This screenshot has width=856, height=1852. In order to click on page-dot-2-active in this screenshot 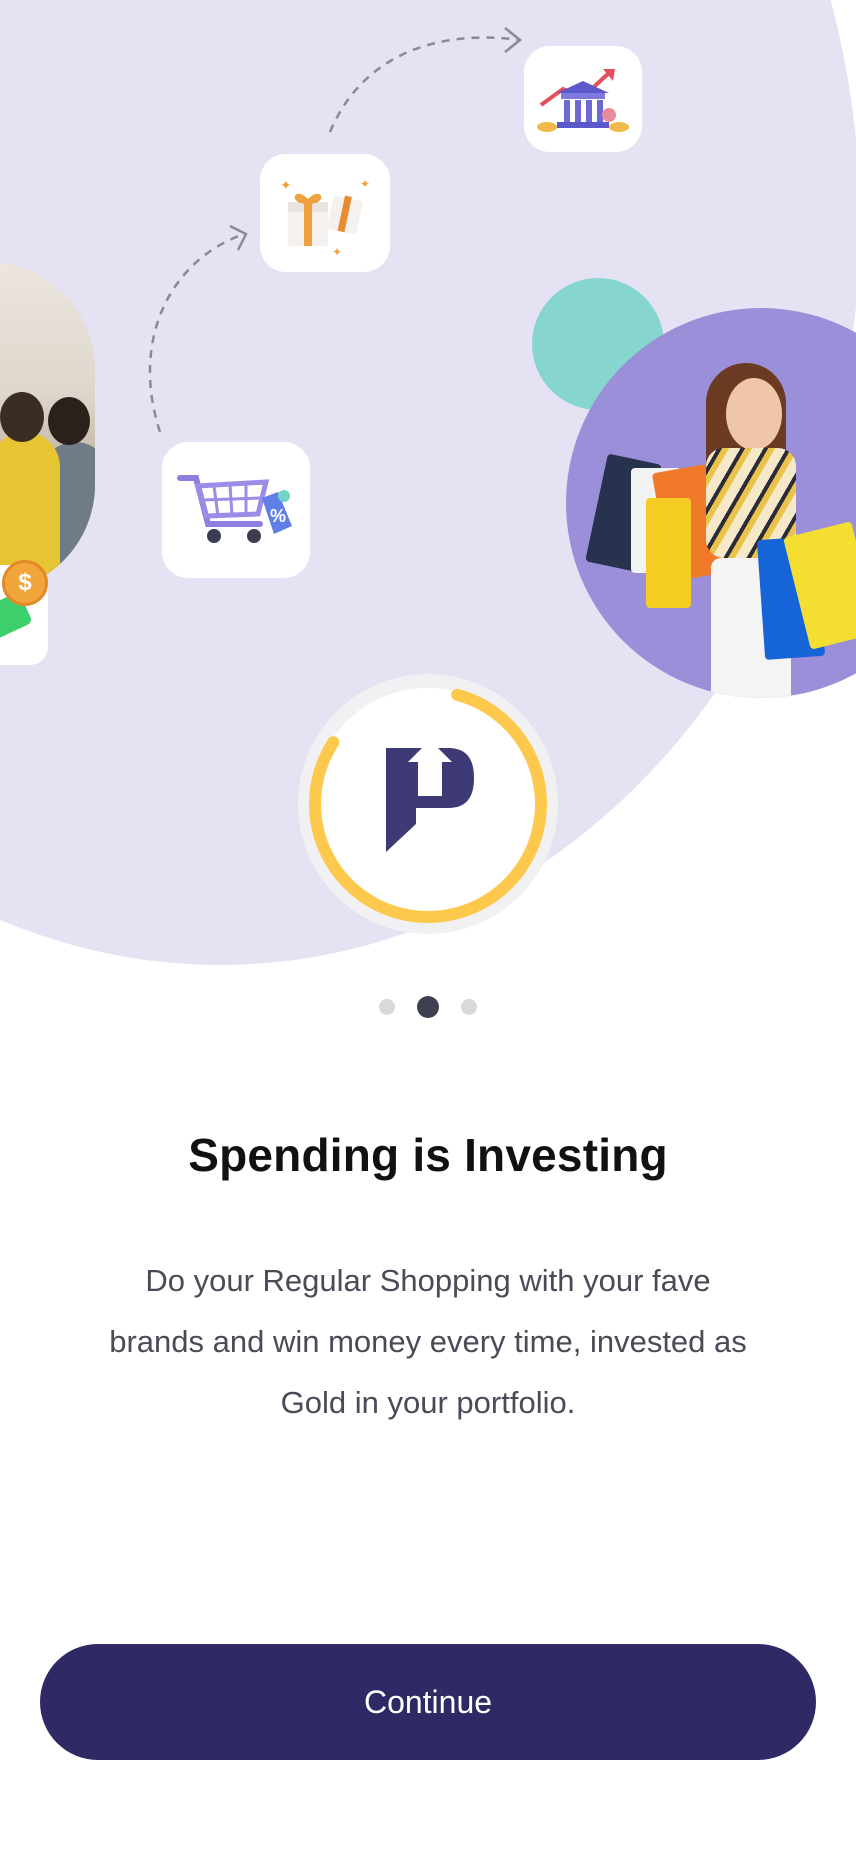, I will do `click(428, 1007)`.